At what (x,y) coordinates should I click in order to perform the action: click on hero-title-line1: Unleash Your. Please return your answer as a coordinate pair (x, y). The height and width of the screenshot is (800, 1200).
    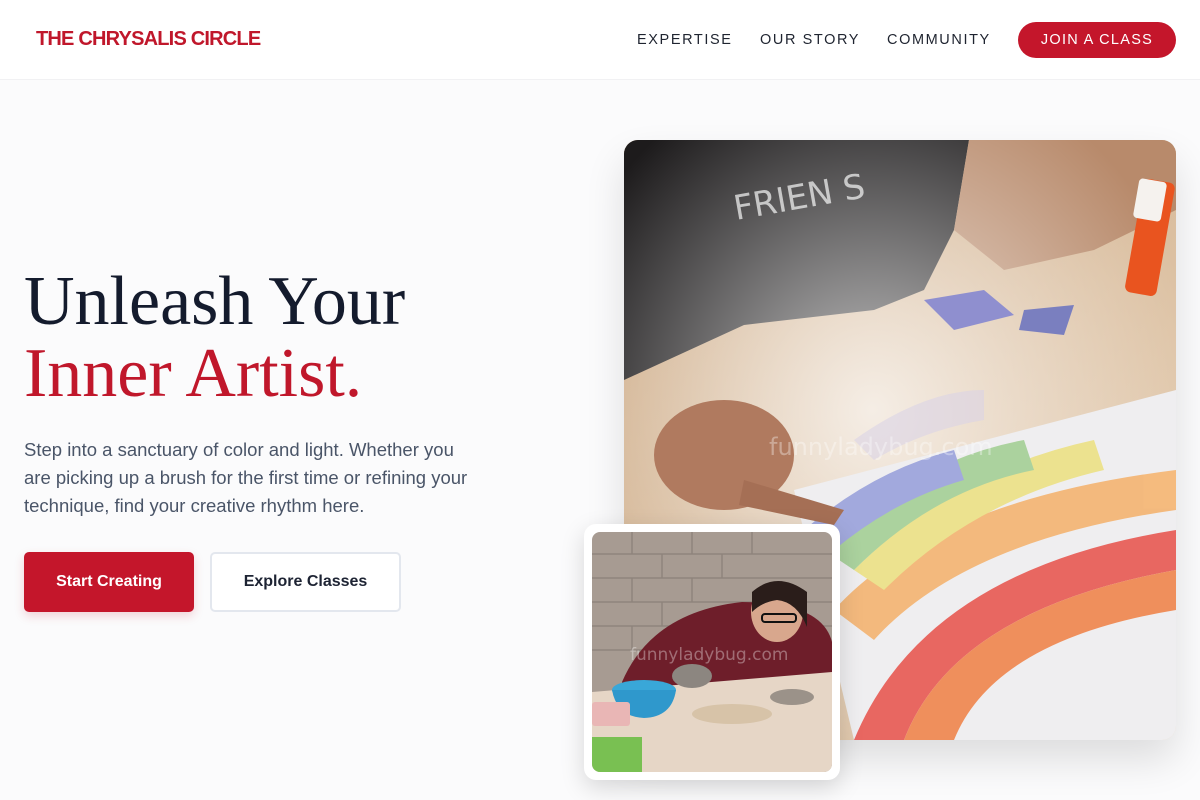
    Looking at the image, I should click on (215, 301).